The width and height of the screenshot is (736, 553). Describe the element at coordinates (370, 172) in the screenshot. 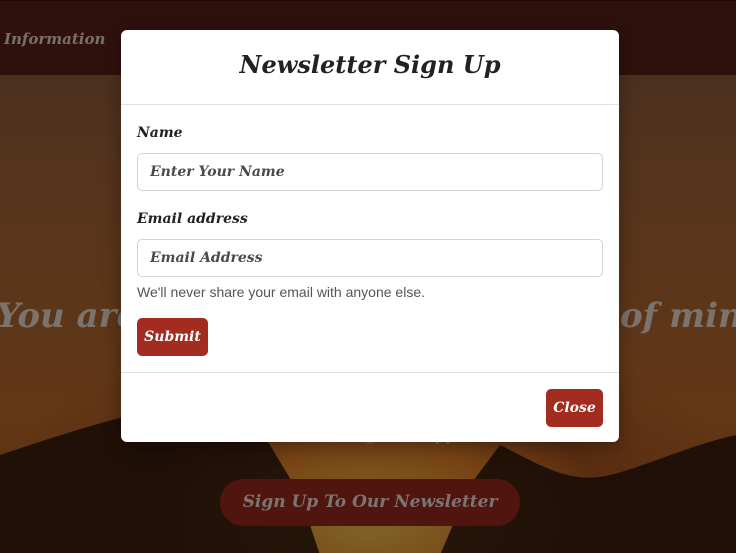

I see `name-input` at that location.